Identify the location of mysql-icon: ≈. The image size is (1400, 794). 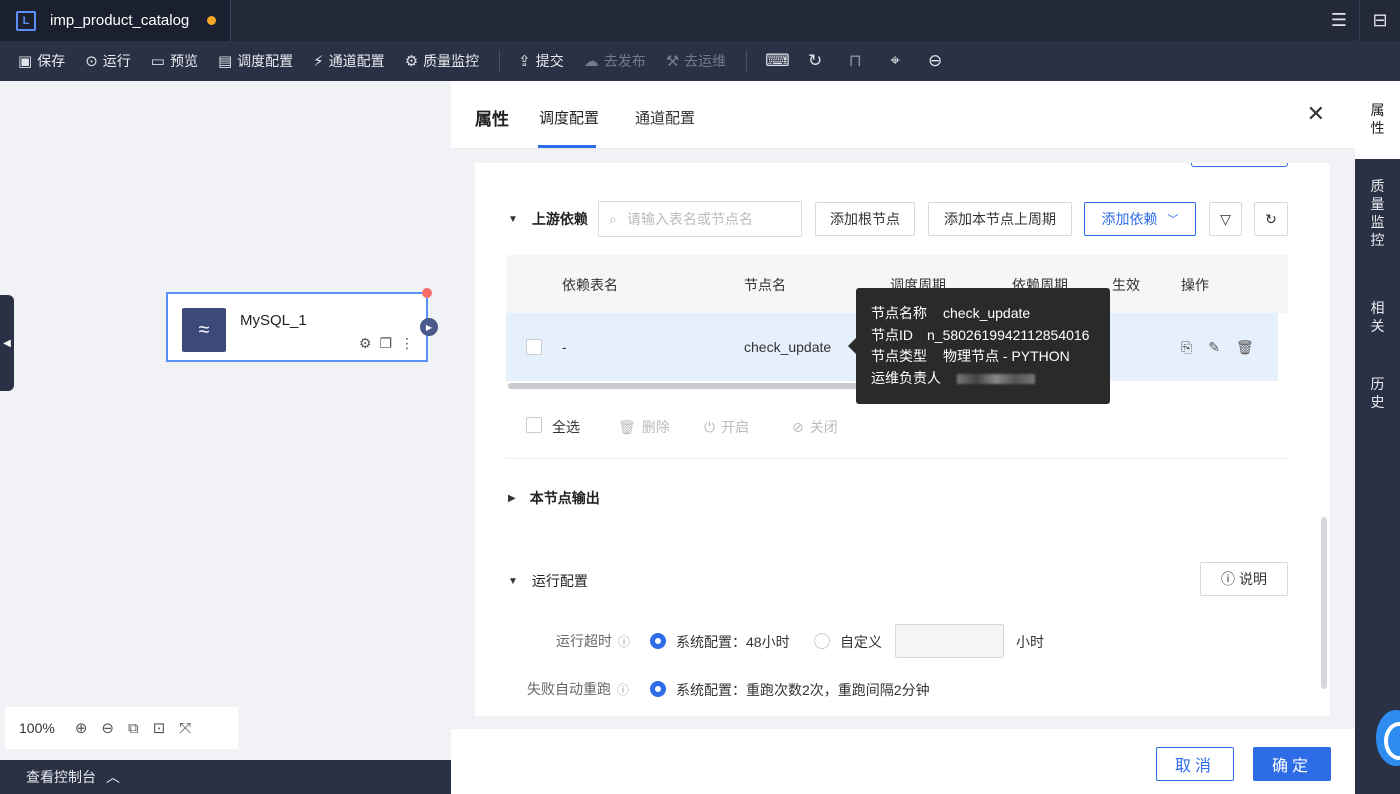
(204, 330).